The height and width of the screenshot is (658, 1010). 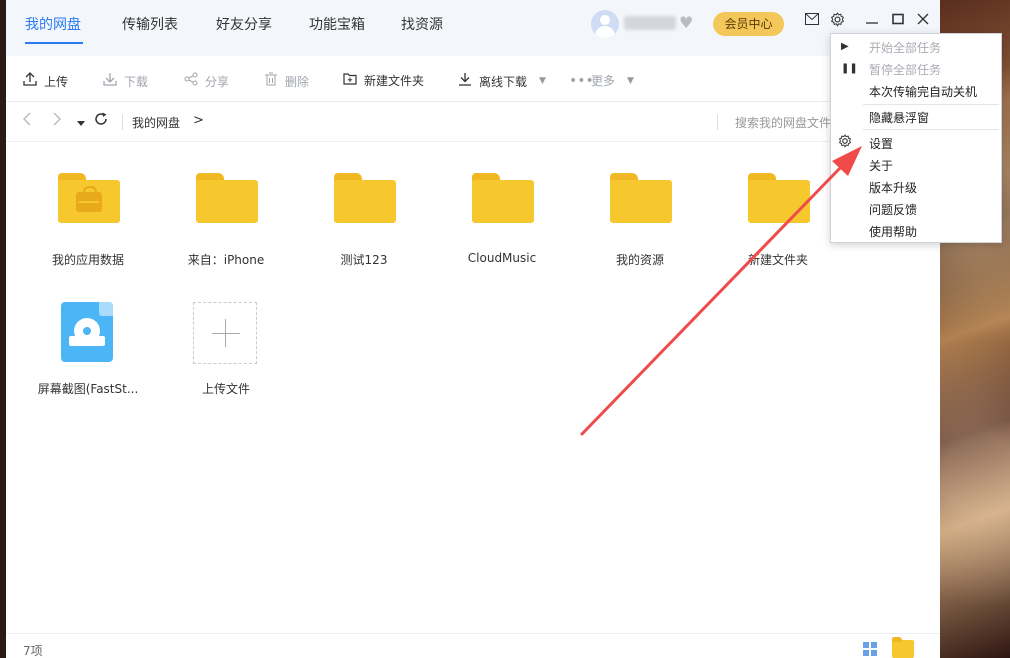 I want to click on upload-button: 上传, so click(x=45, y=81).